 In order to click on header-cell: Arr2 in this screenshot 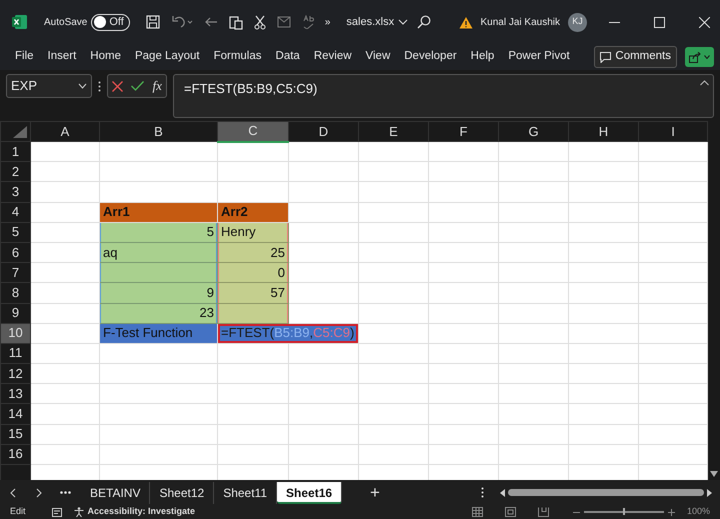, I will do `click(253, 212)`.